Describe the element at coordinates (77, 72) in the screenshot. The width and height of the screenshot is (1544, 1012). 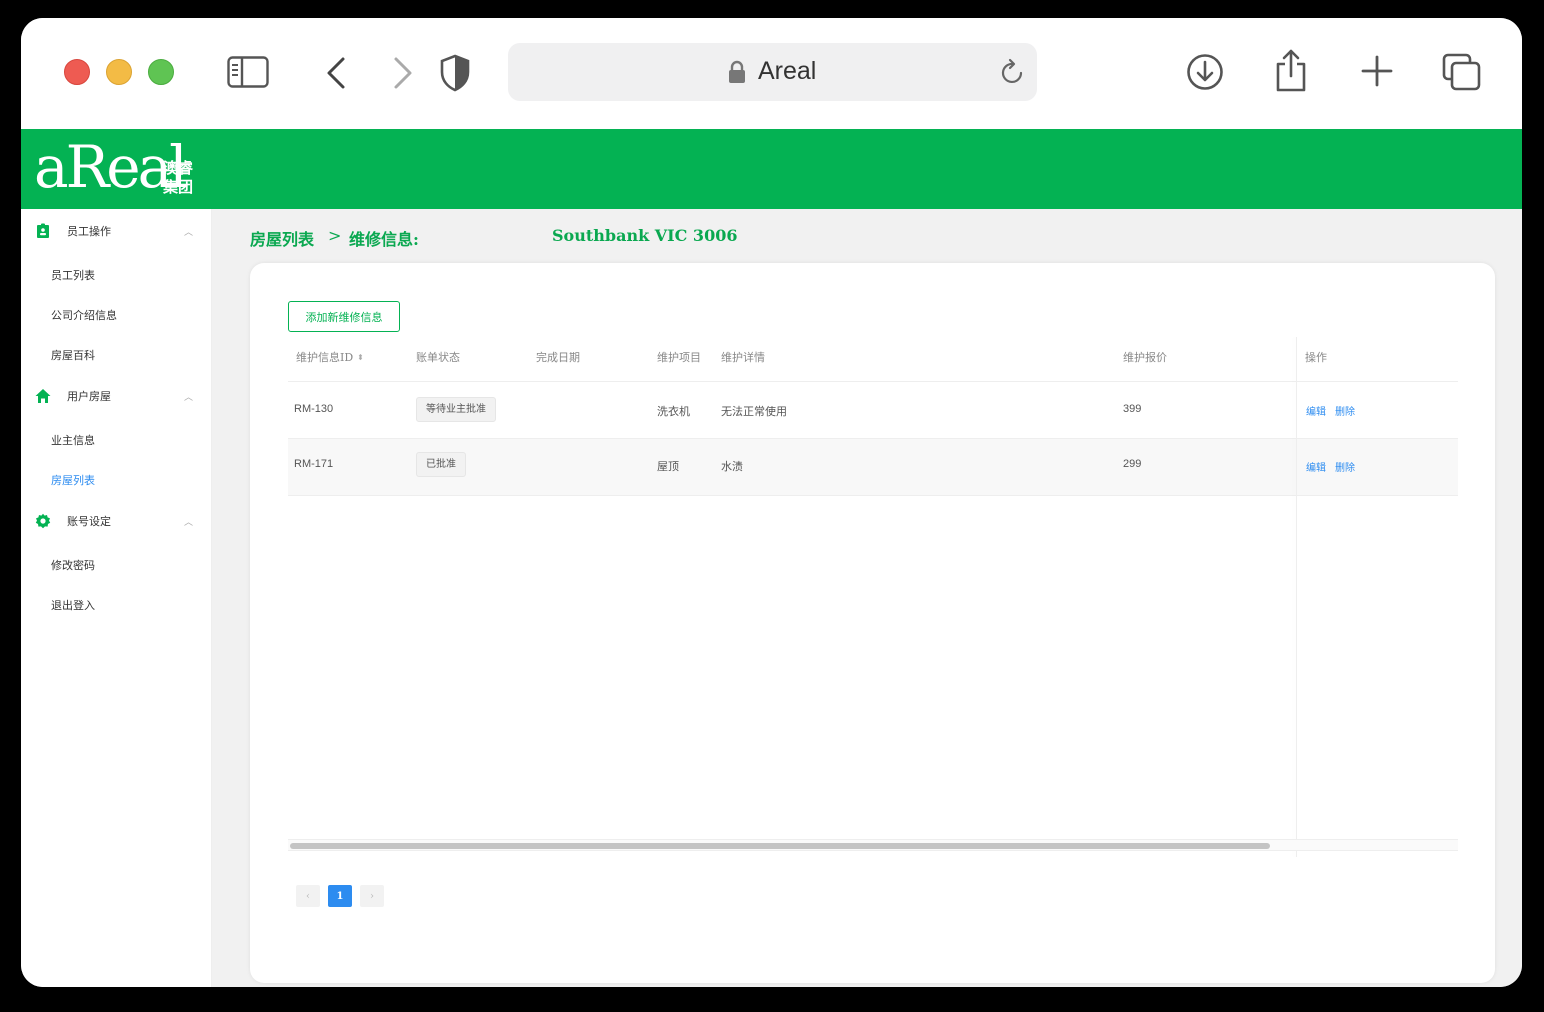
I see `close-window-button` at that location.